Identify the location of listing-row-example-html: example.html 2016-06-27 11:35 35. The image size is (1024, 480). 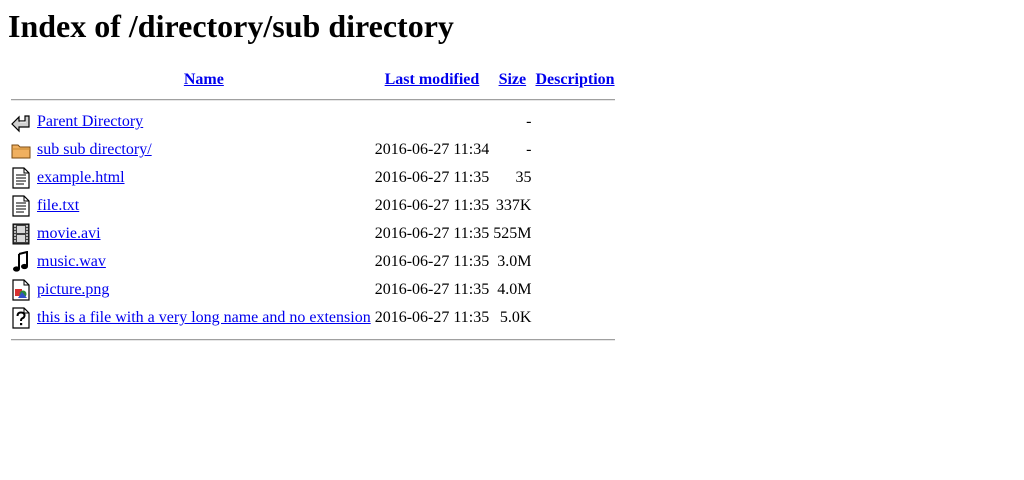
(313, 178).